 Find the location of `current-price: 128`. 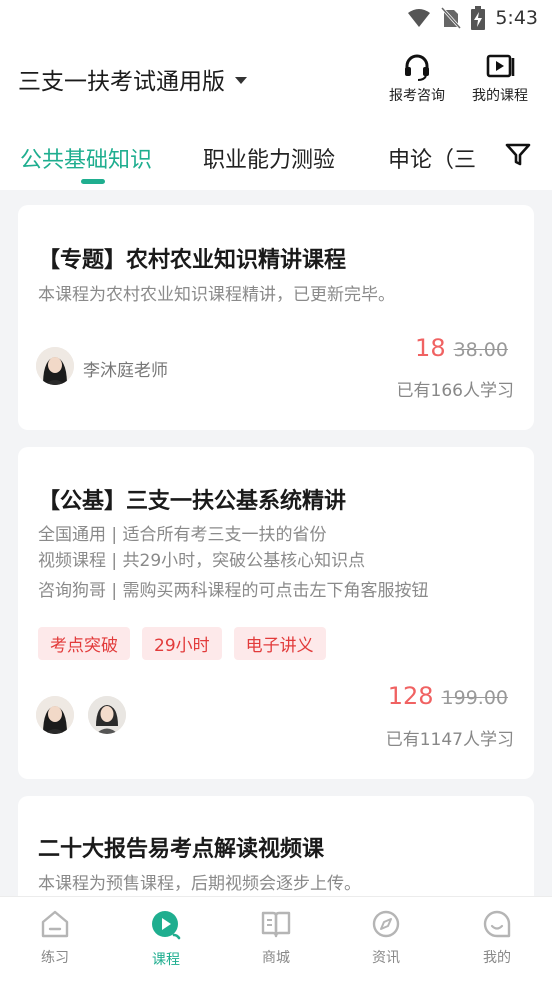

current-price: 128 is located at coordinates (410, 696).